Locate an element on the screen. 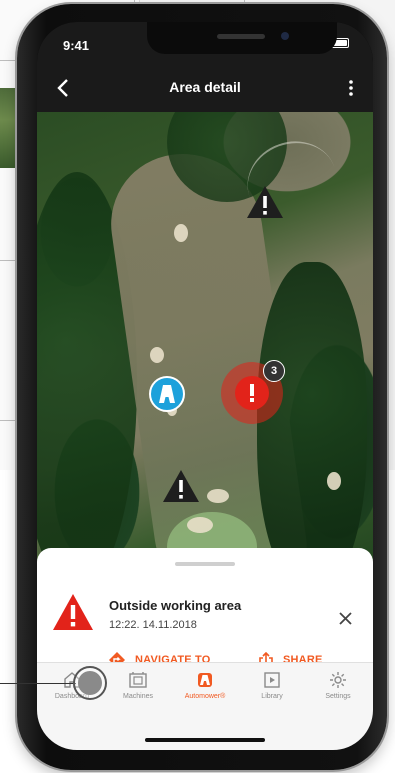 Image resolution: width=395 pixels, height=773 pixels. status-time: 9:41 is located at coordinates (76, 45).